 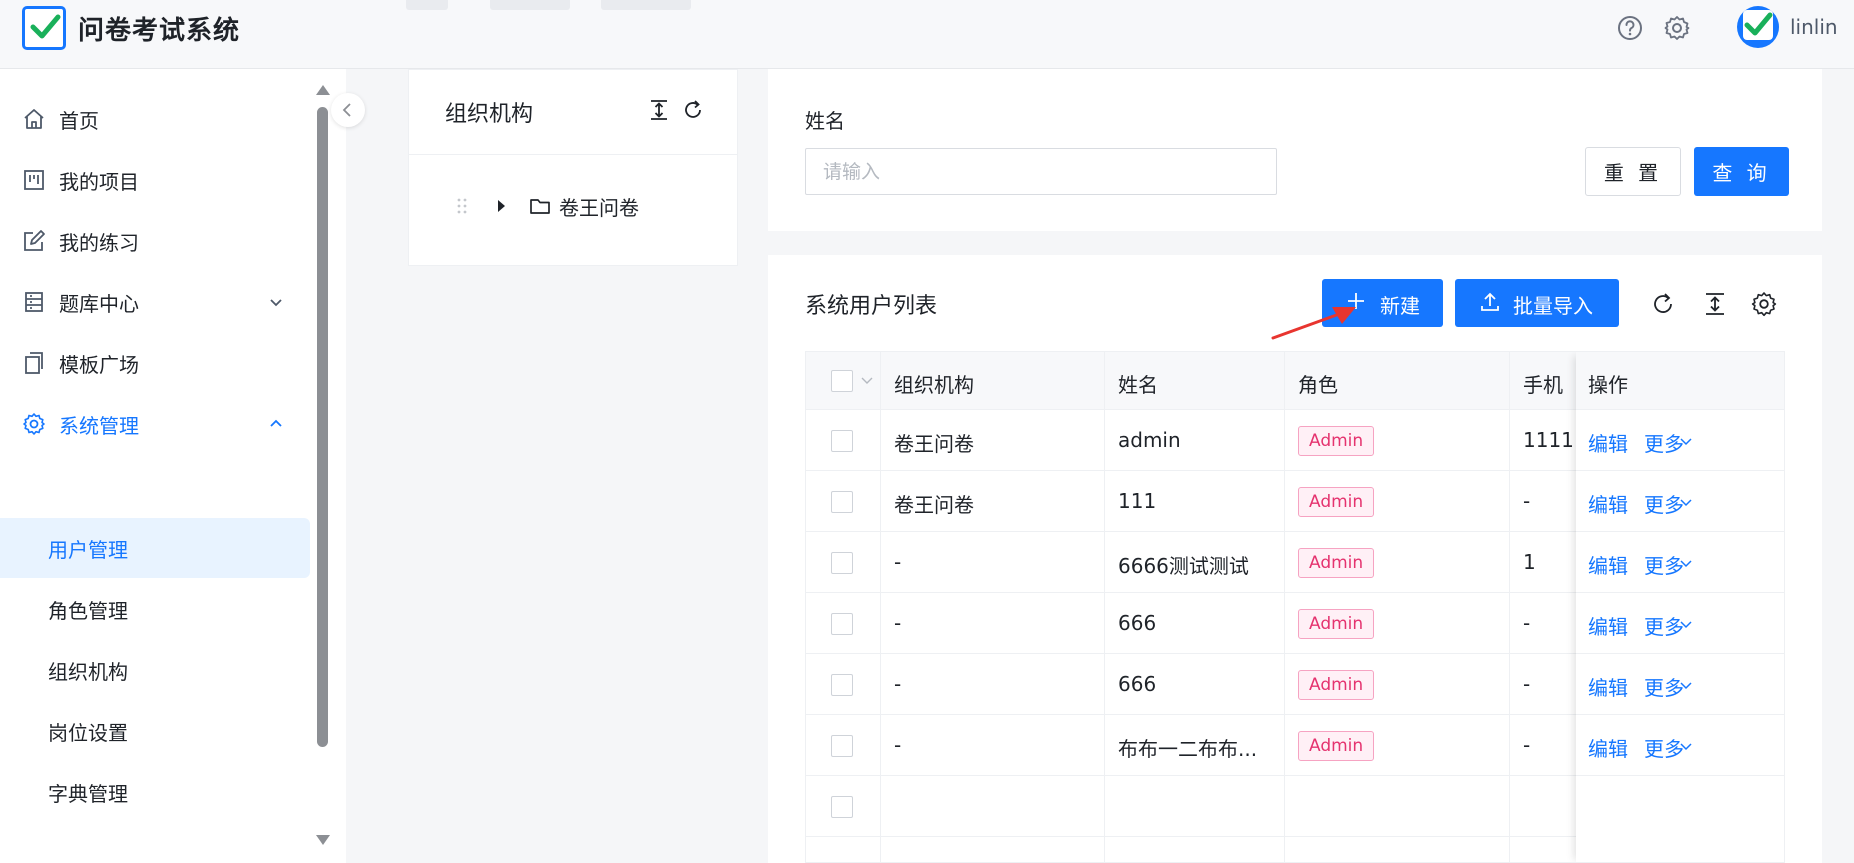 What do you see at coordinates (88, 611) in the screenshot?
I see `sidebar-item-label: 角色管理` at bounding box center [88, 611].